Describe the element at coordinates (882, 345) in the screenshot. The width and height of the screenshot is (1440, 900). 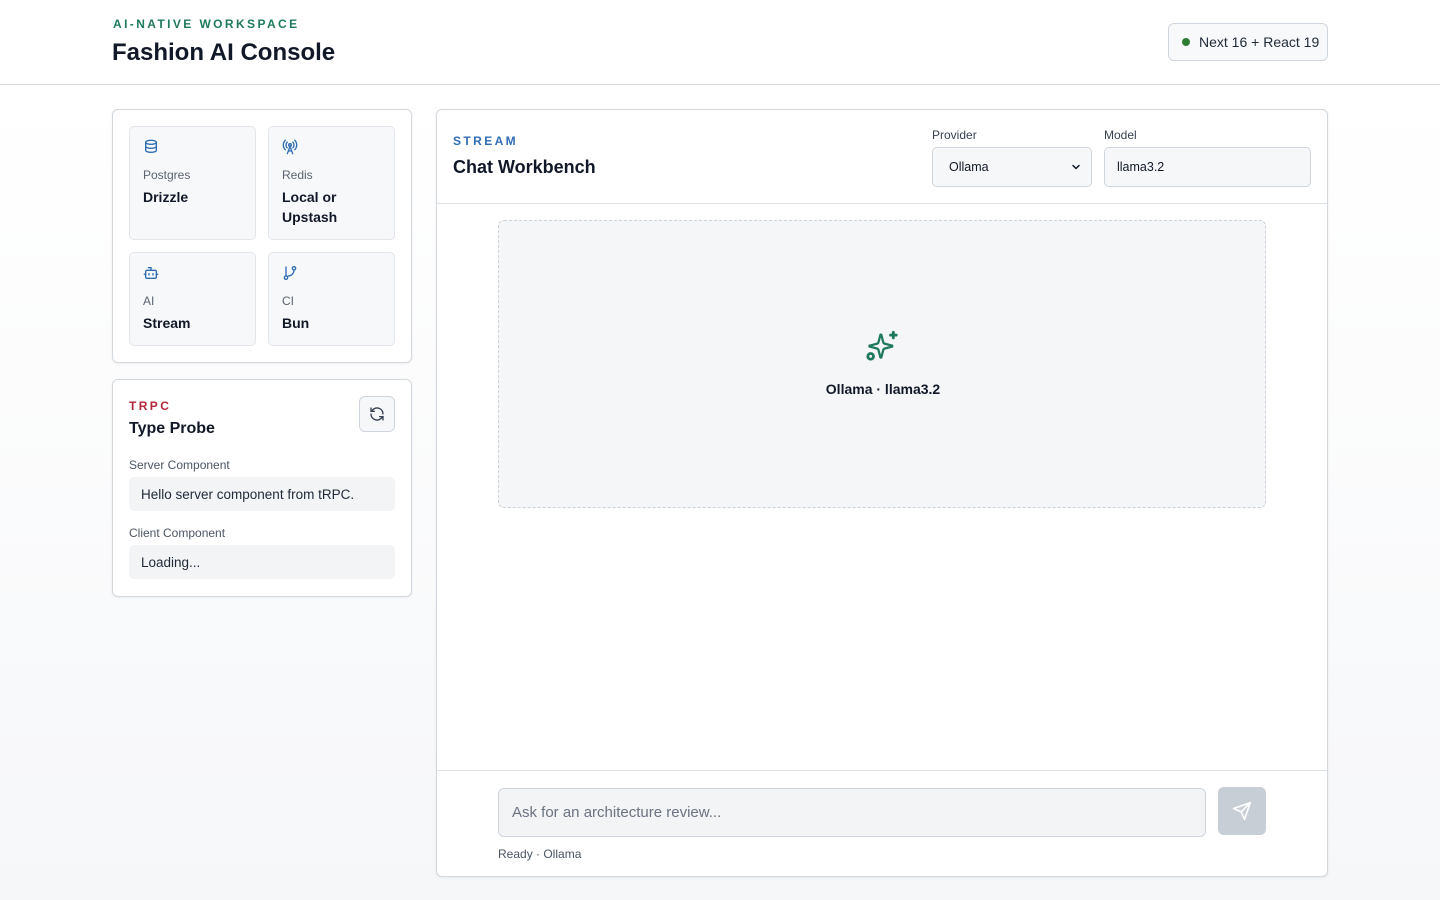
I see `sparkles-icon` at that location.